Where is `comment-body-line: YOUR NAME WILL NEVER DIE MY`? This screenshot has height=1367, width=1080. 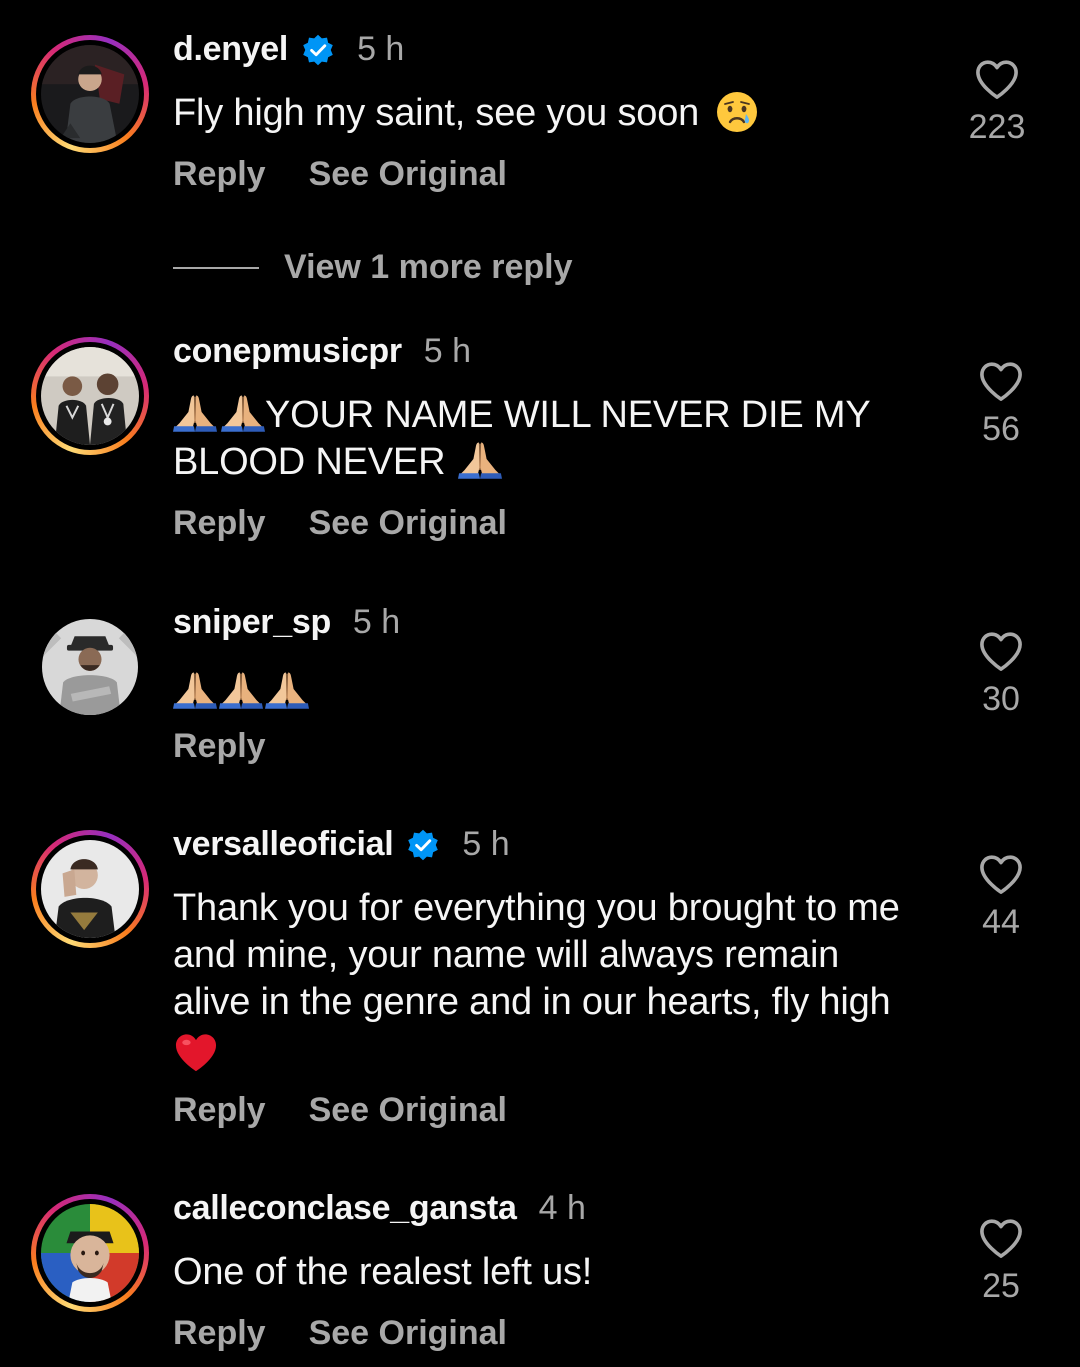 comment-body-line: YOUR NAME WILL NEVER DIE MY is located at coordinates (568, 415).